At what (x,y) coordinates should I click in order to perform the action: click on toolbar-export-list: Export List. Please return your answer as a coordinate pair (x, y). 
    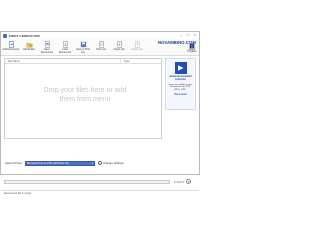
    Looking at the image, I should click on (137, 47).